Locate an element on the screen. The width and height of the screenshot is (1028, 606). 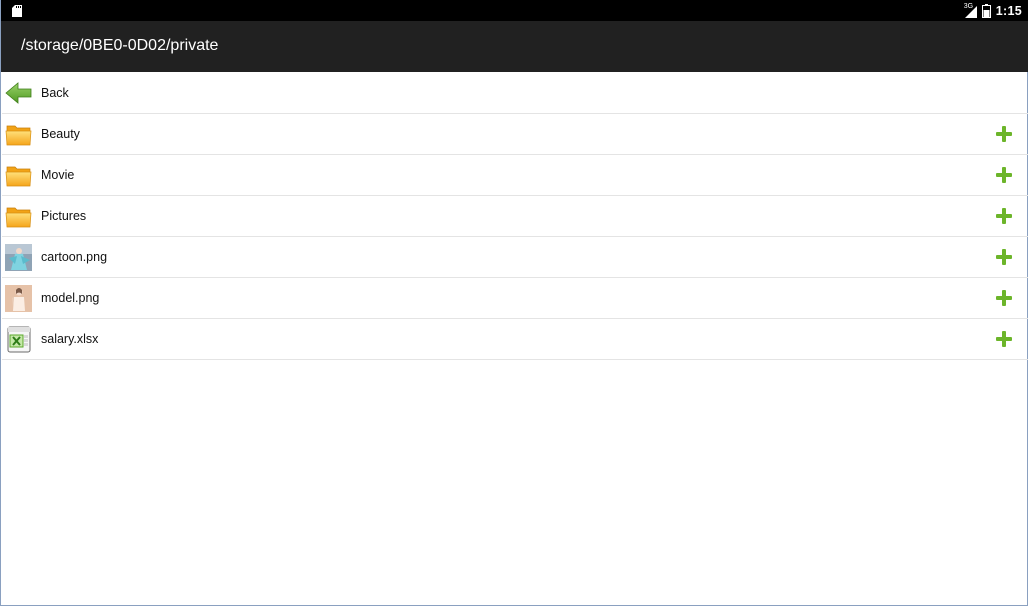
signal-icon: 3G is located at coordinates (970, 10).